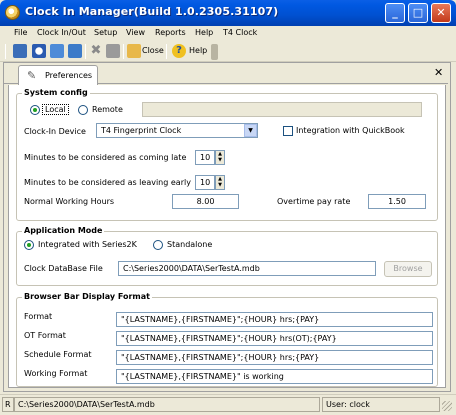  Describe the element at coordinates (220, 157) in the screenshot. I see `coming-late-stepper: ▲ ▼` at that location.